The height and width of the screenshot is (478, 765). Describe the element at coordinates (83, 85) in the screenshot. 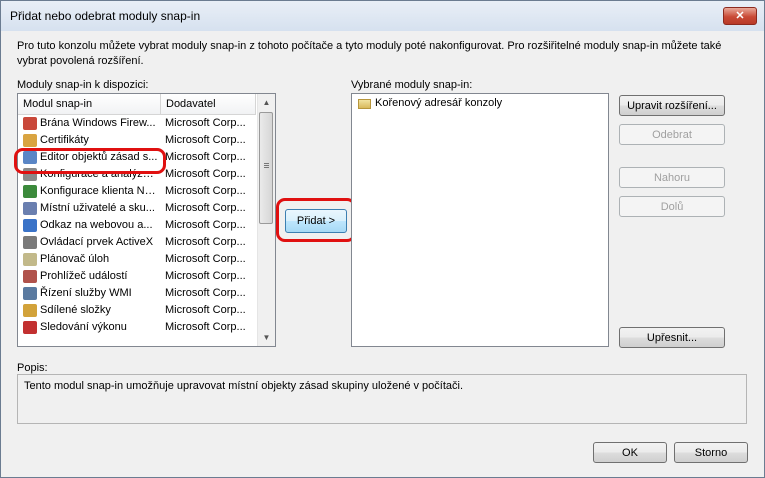

I see `available-label: Moduly snap-in k dispozici:` at that location.